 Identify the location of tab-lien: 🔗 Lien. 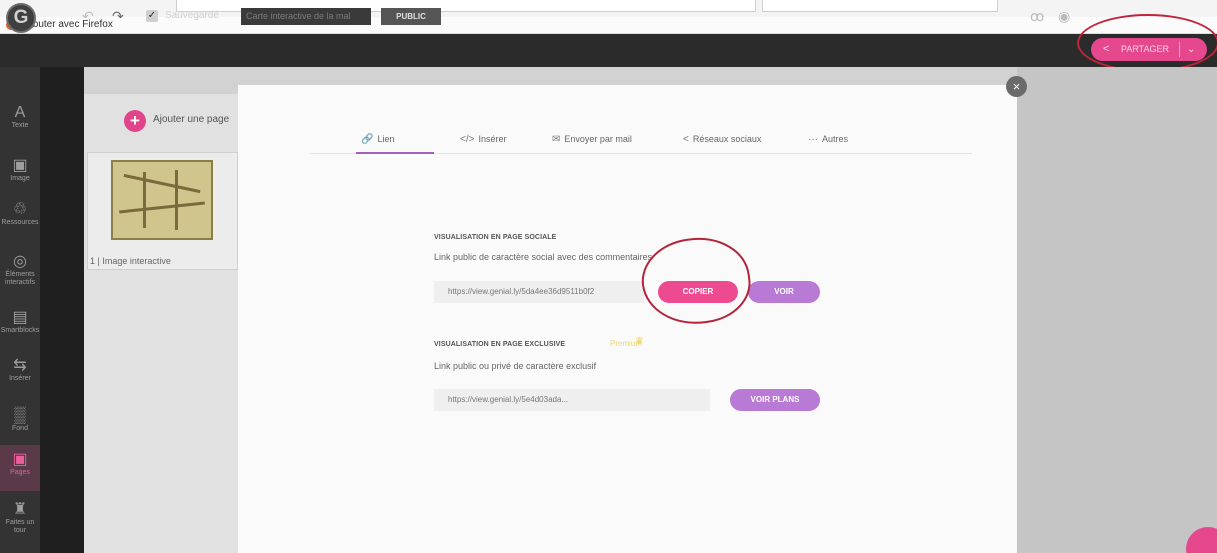
(377, 139).